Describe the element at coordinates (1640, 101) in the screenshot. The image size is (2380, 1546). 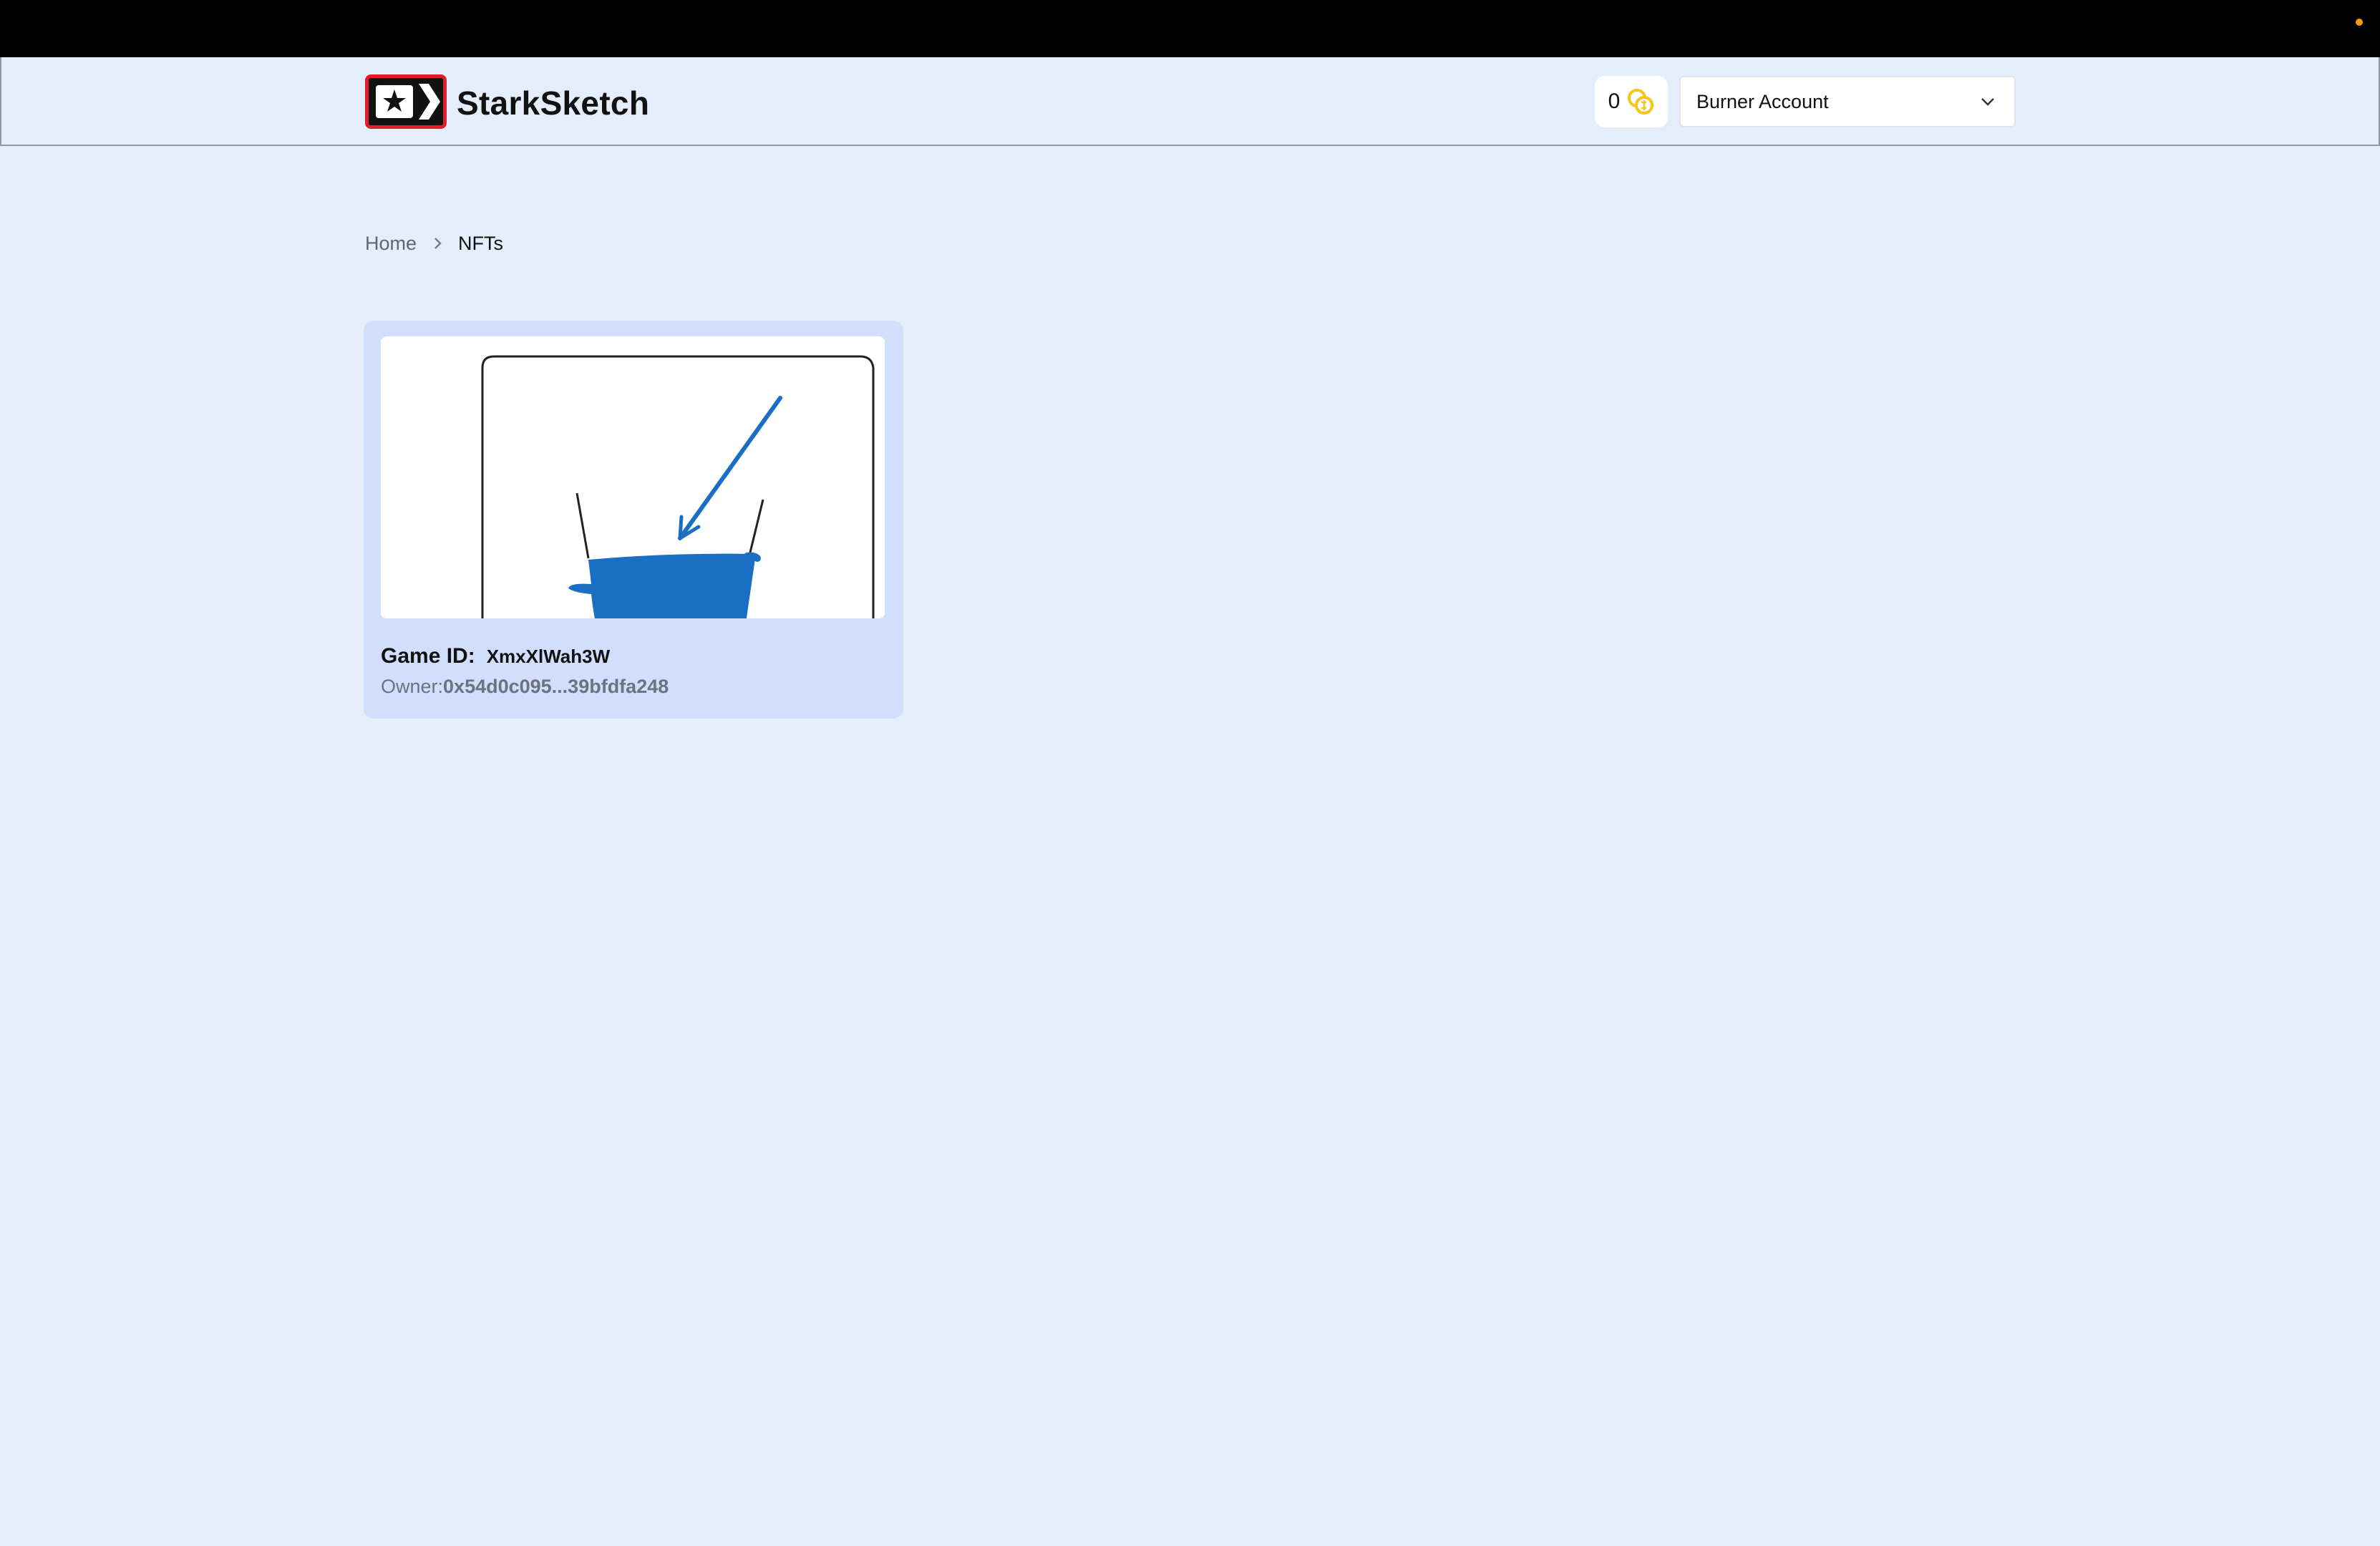
I see `coins-icon` at that location.